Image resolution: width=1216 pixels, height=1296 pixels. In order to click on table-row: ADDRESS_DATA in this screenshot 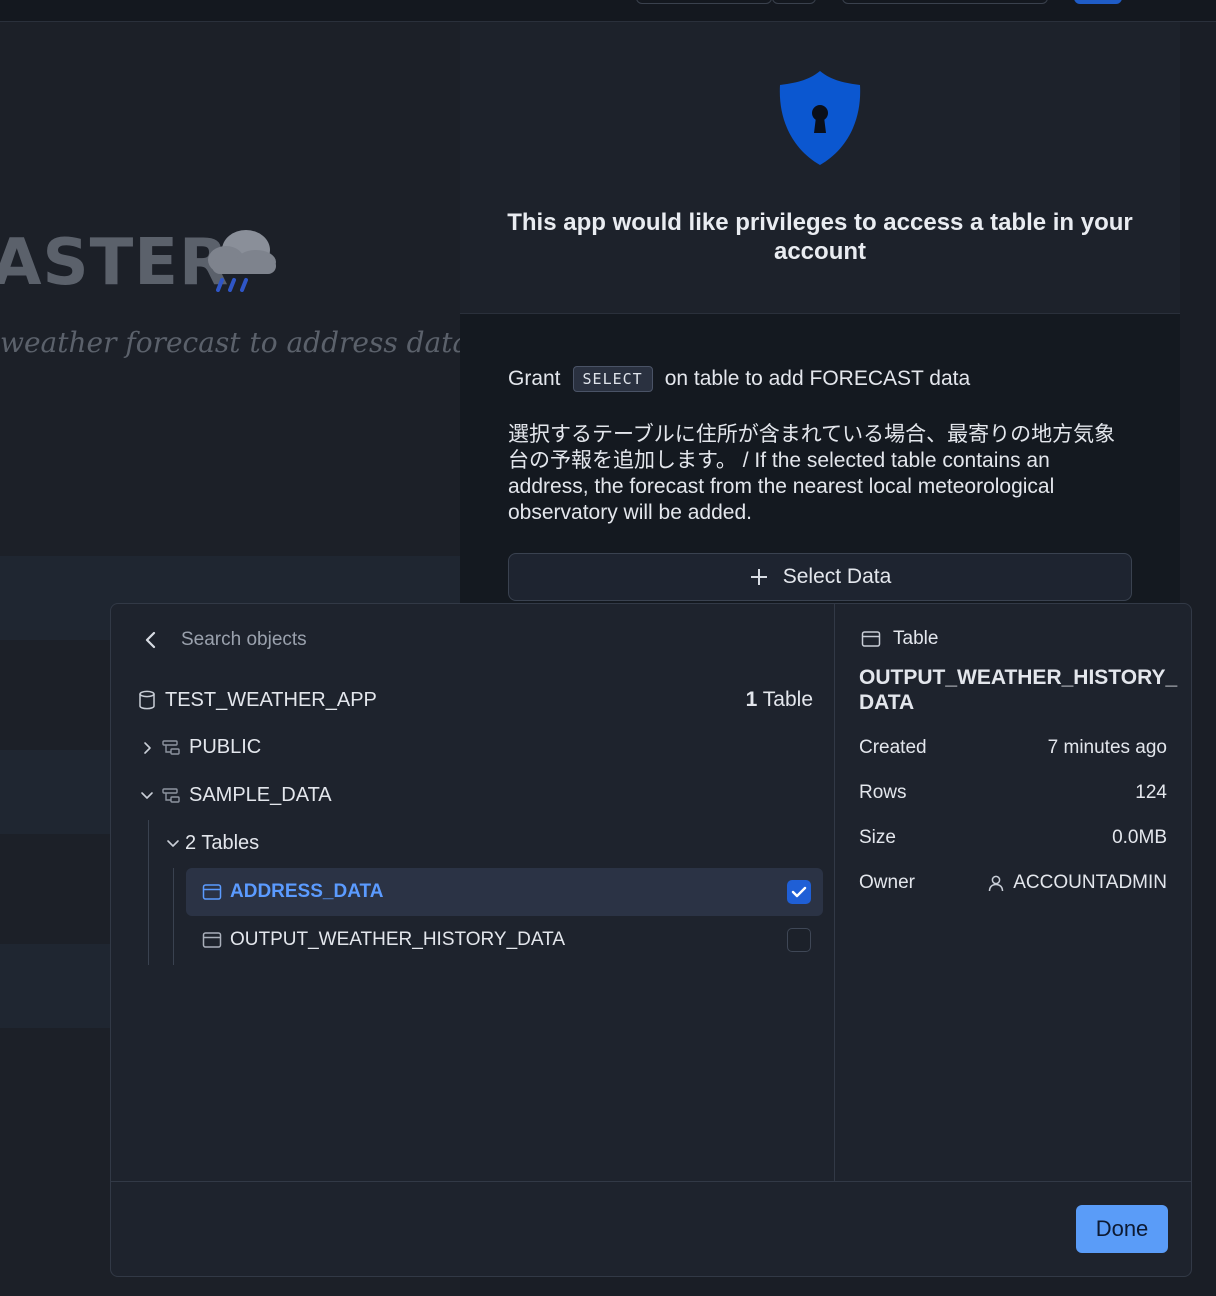, I will do `click(504, 892)`.